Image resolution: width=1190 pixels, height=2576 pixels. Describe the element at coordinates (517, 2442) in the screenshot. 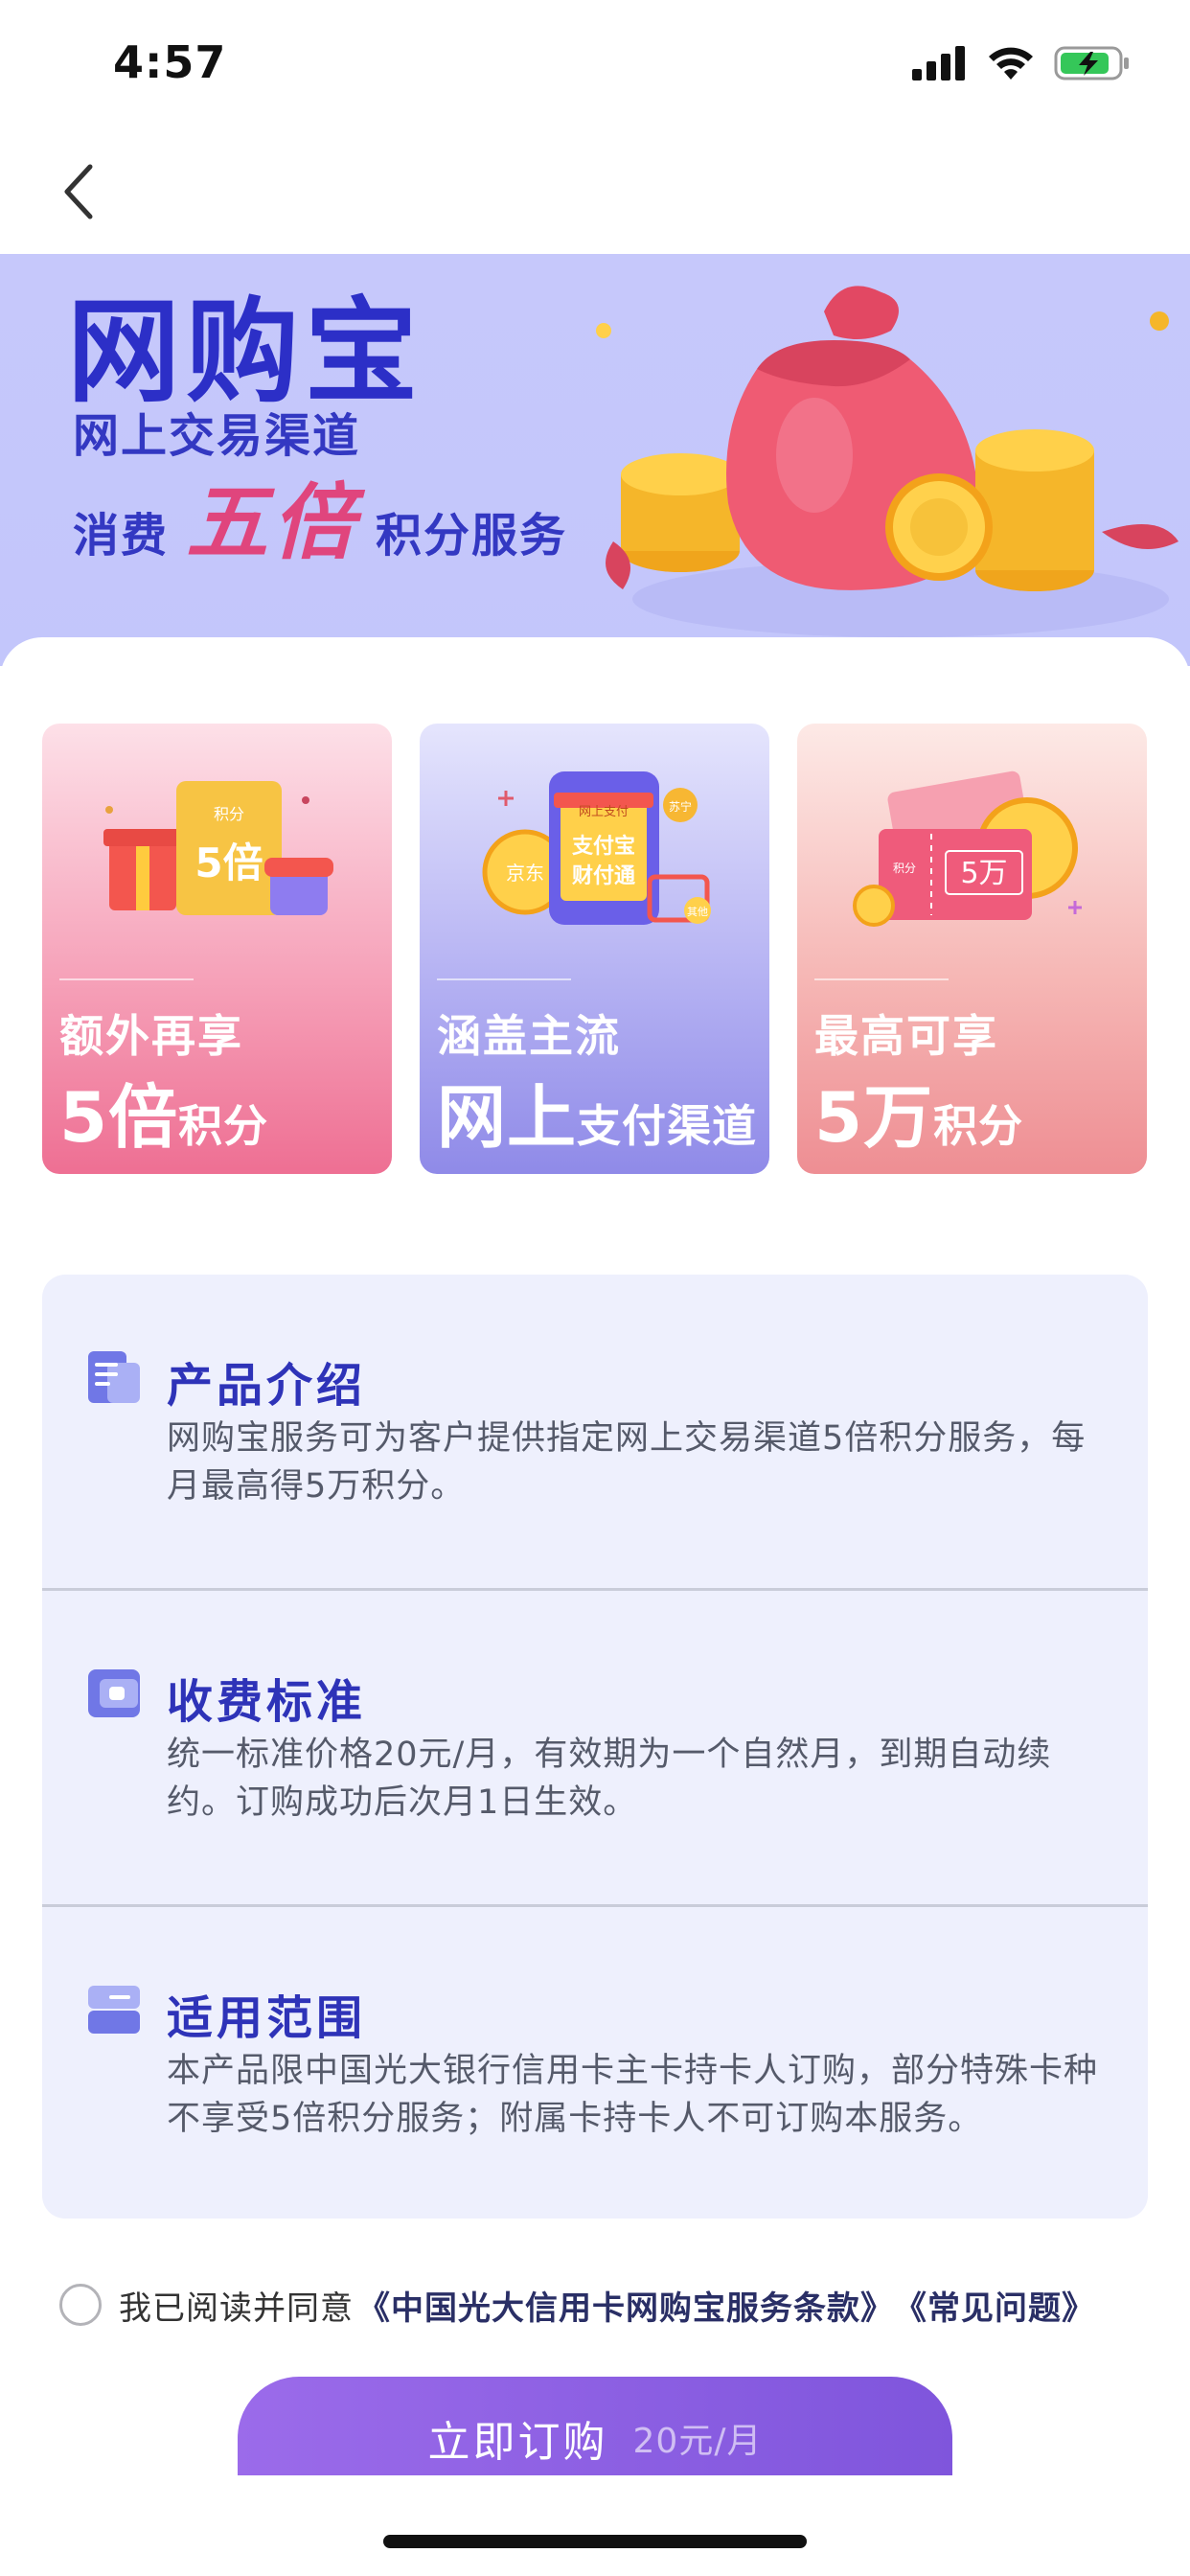

I see `subscribe-label: 立即订购` at that location.